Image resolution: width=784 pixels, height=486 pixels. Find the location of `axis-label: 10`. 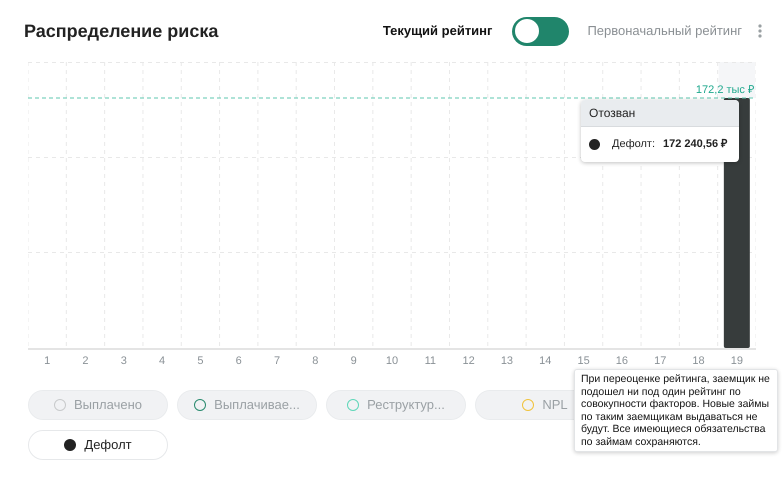

axis-label: 10 is located at coordinates (392, 361).